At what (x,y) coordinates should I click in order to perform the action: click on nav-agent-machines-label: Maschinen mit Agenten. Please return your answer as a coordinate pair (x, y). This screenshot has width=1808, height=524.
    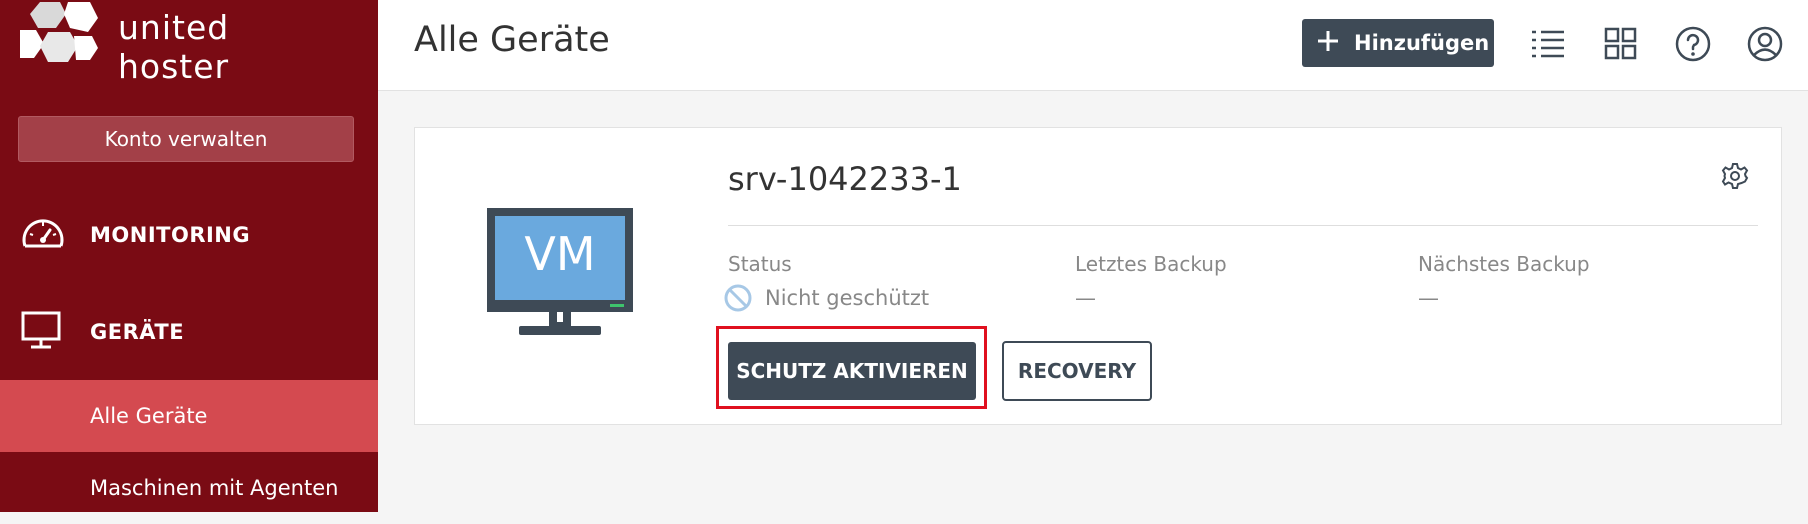
    Looking at the image, I should click on (214, 488).